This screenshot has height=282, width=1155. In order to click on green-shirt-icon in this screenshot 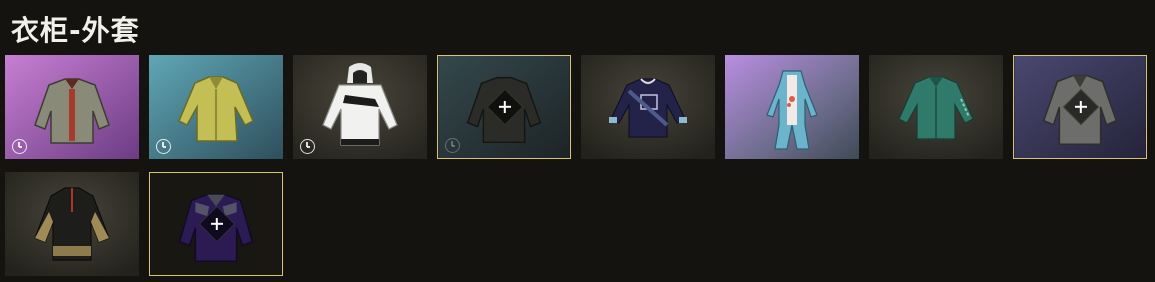, I will do `click(936, 107)`.